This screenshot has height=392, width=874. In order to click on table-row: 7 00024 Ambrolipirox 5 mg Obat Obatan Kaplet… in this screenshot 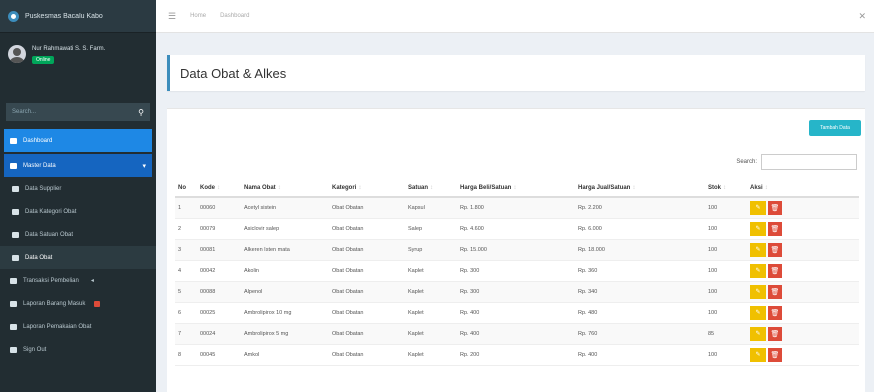, I will do `click(517, 334)`.